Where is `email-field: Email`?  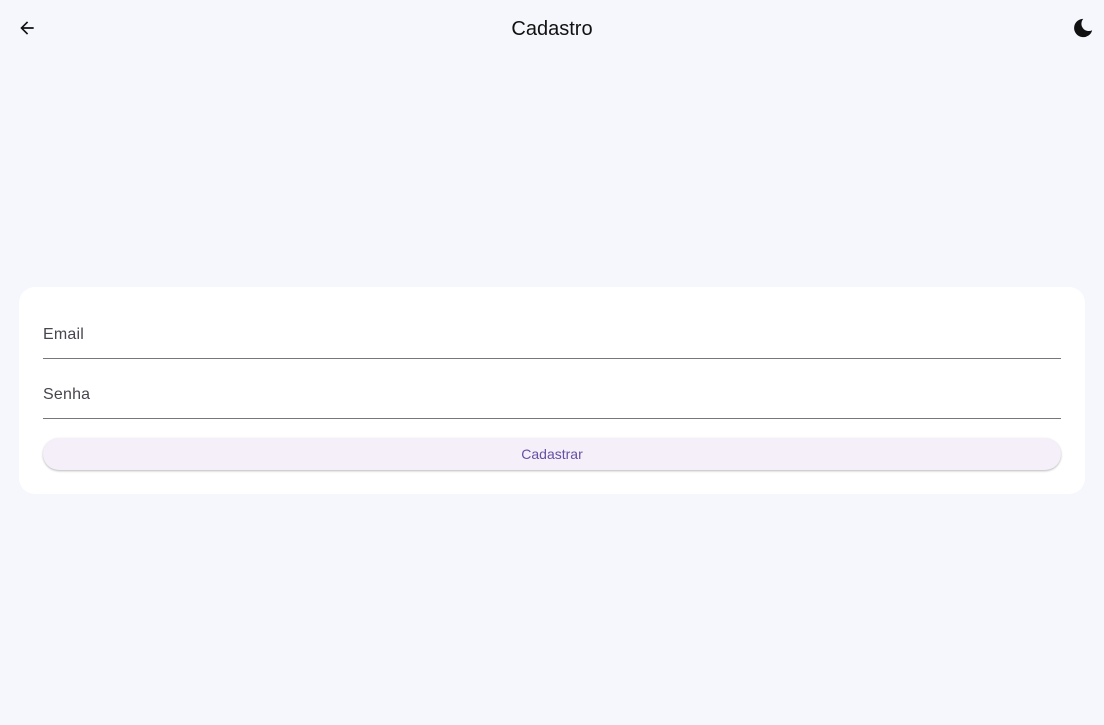 email-field: Email is located at coordinates (552, 338).